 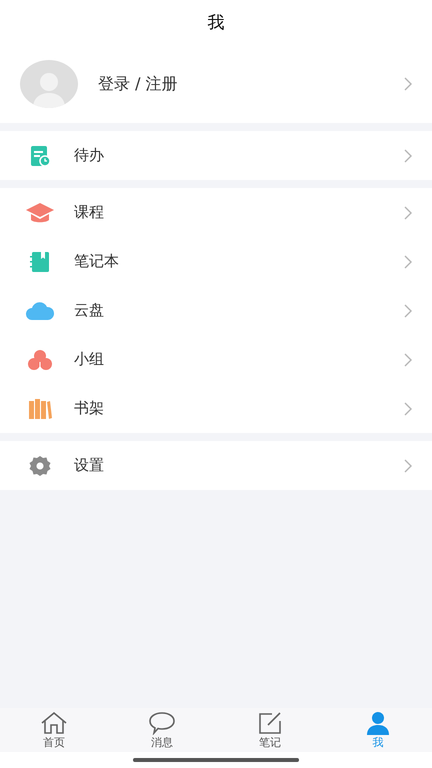 I want to click on menu-item-label: 云盘, so click(x=89, y=310).